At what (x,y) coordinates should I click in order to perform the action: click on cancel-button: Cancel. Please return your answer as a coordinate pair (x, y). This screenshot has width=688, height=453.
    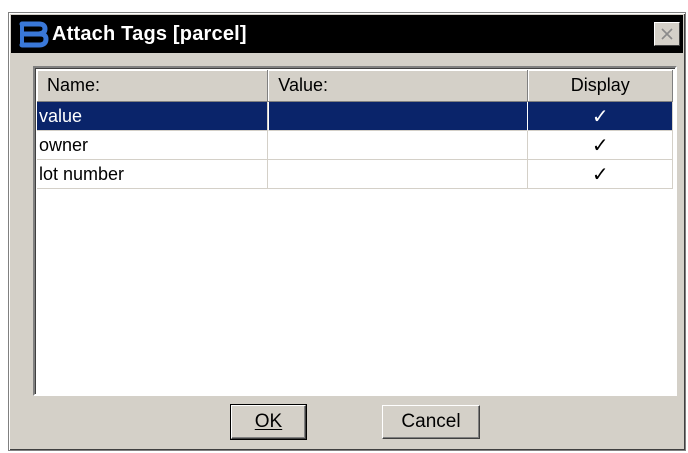
    Looking at the image, I should click on (431, 422).